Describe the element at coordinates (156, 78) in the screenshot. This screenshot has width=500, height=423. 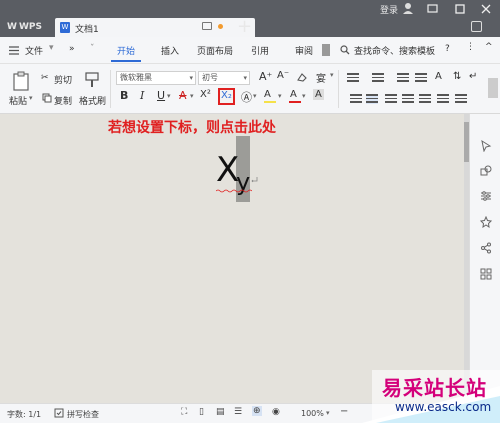
I see `font-name-select: 微软雅黑 ▾` at that location.